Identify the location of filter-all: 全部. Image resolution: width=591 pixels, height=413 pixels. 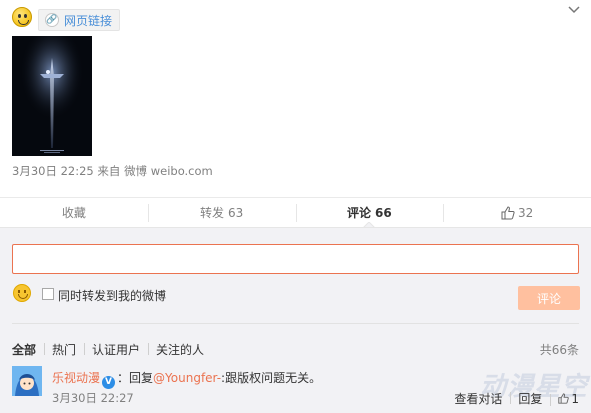
(28, 349).